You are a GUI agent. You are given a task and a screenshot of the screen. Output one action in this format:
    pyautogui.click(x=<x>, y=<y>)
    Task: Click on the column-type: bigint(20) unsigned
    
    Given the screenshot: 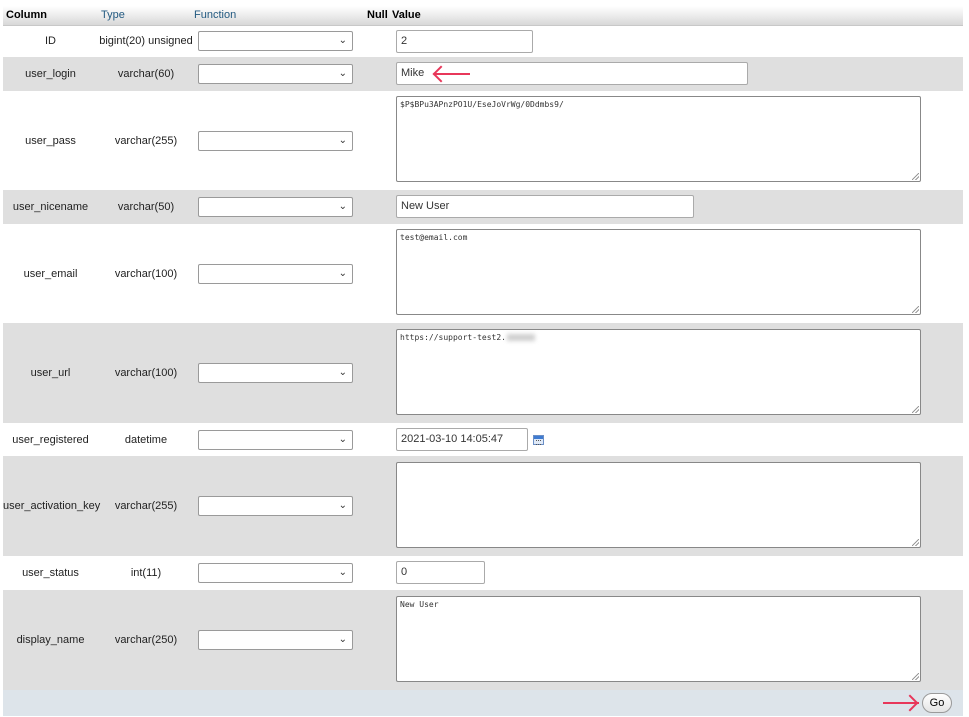 What is the action you would take?
    pyautogui.click(x=146, y=41)
    